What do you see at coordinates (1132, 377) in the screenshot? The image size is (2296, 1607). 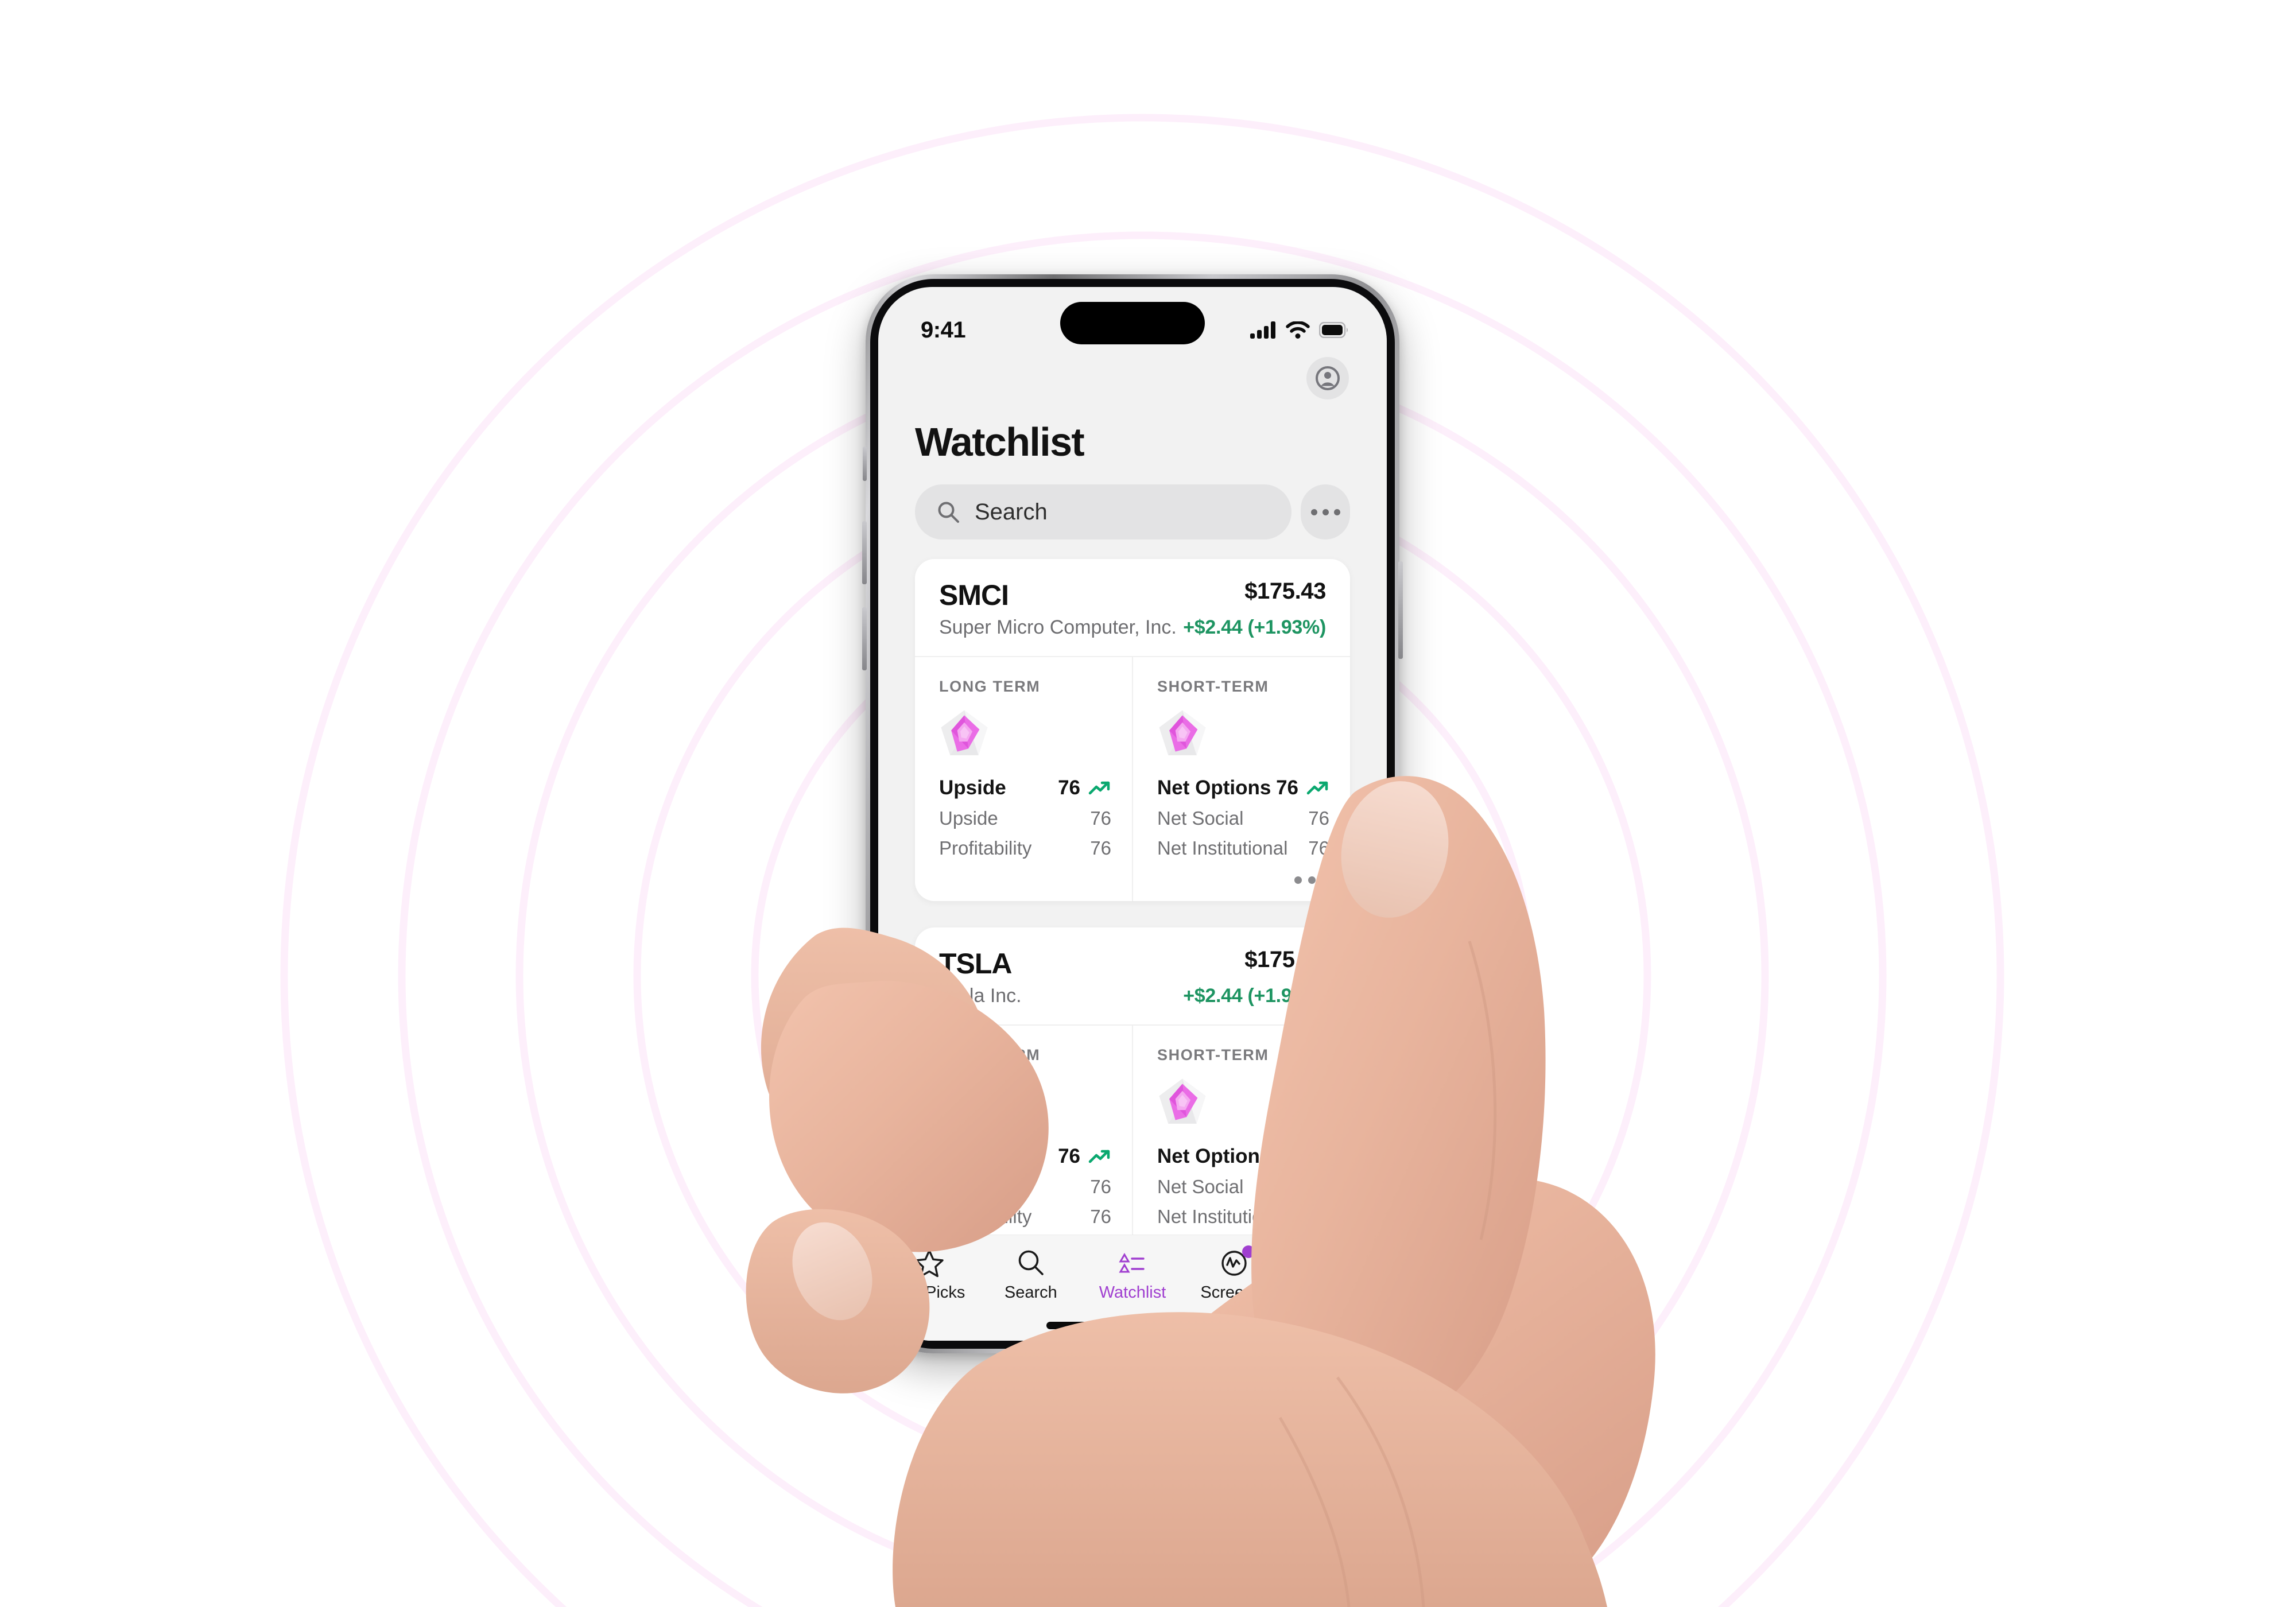 I see `header-actions` at bounding box center [1132, 377].